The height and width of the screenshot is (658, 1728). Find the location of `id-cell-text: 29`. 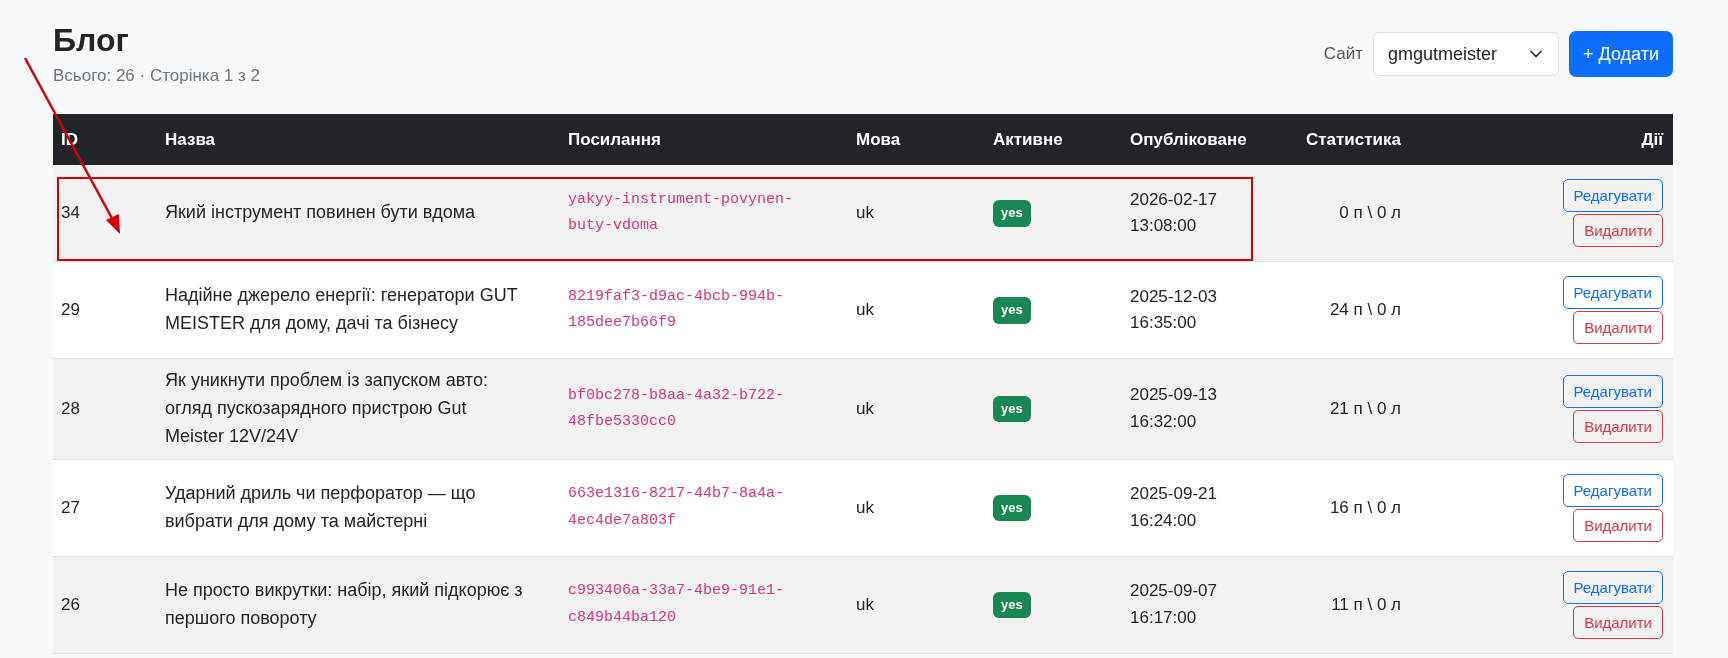

id-cell-text: 29 is located at coordinates (70, 309).